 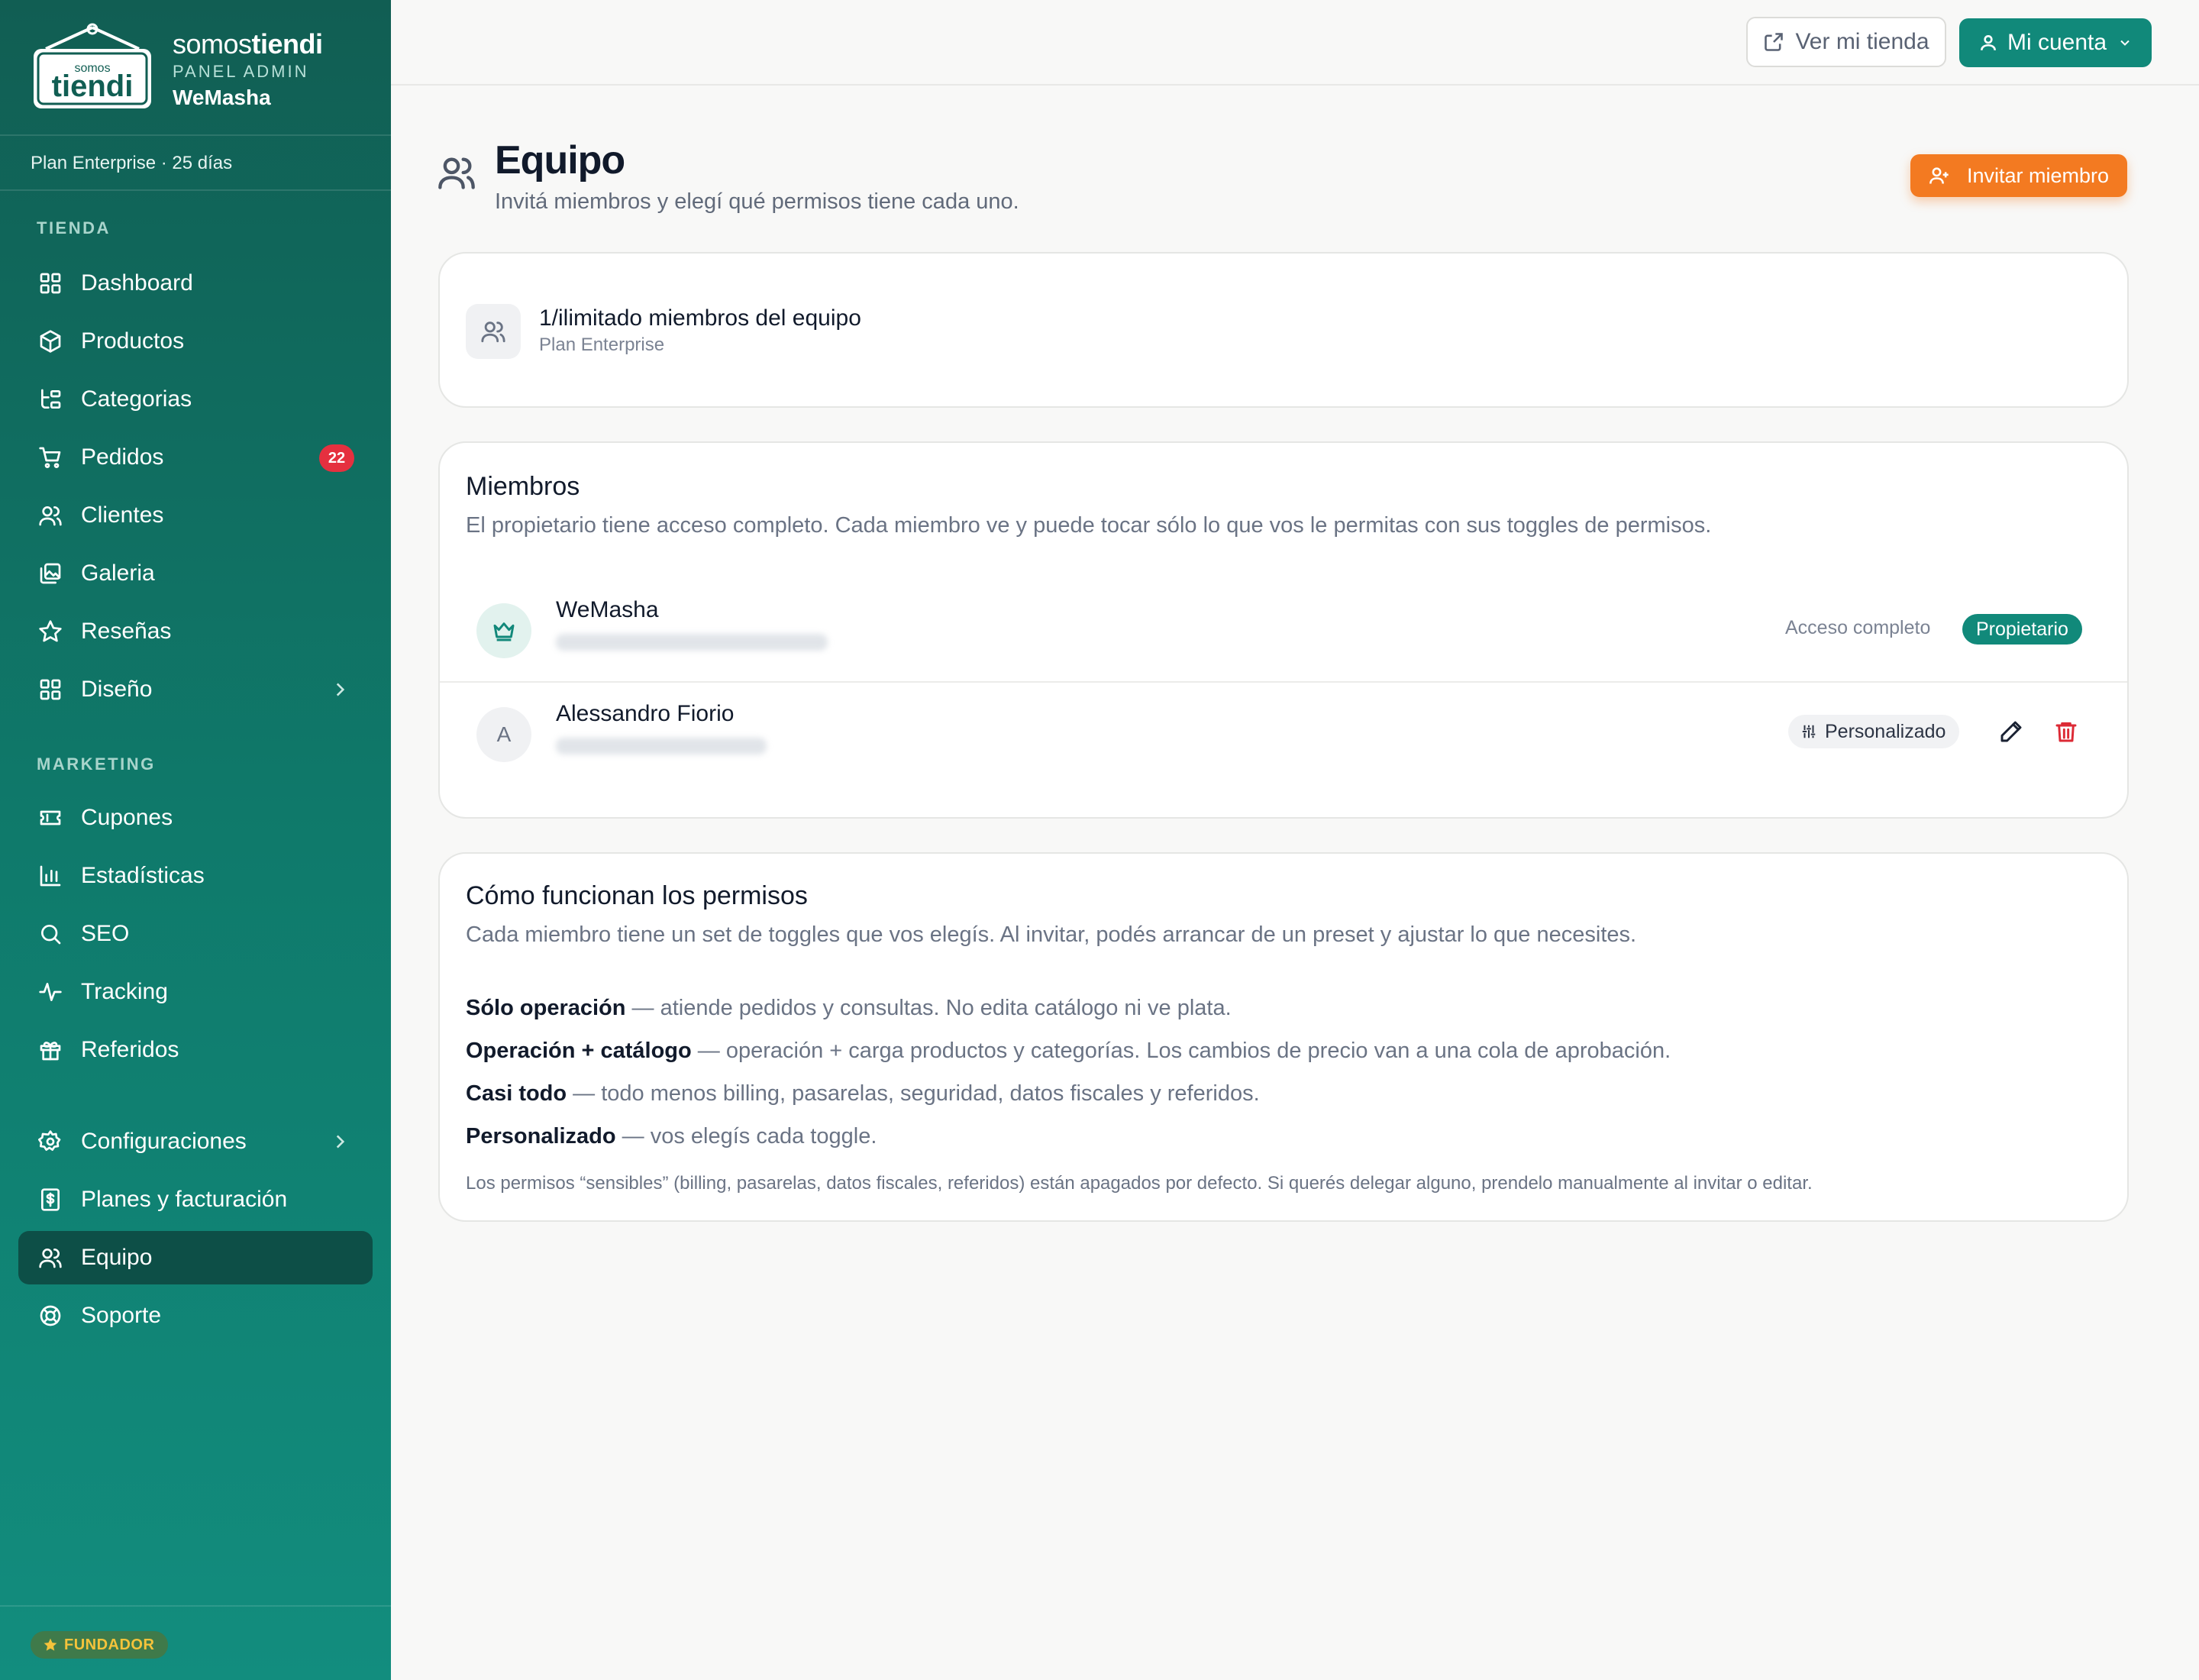 I want to click on chart-icon, so click(x=51, y=876).